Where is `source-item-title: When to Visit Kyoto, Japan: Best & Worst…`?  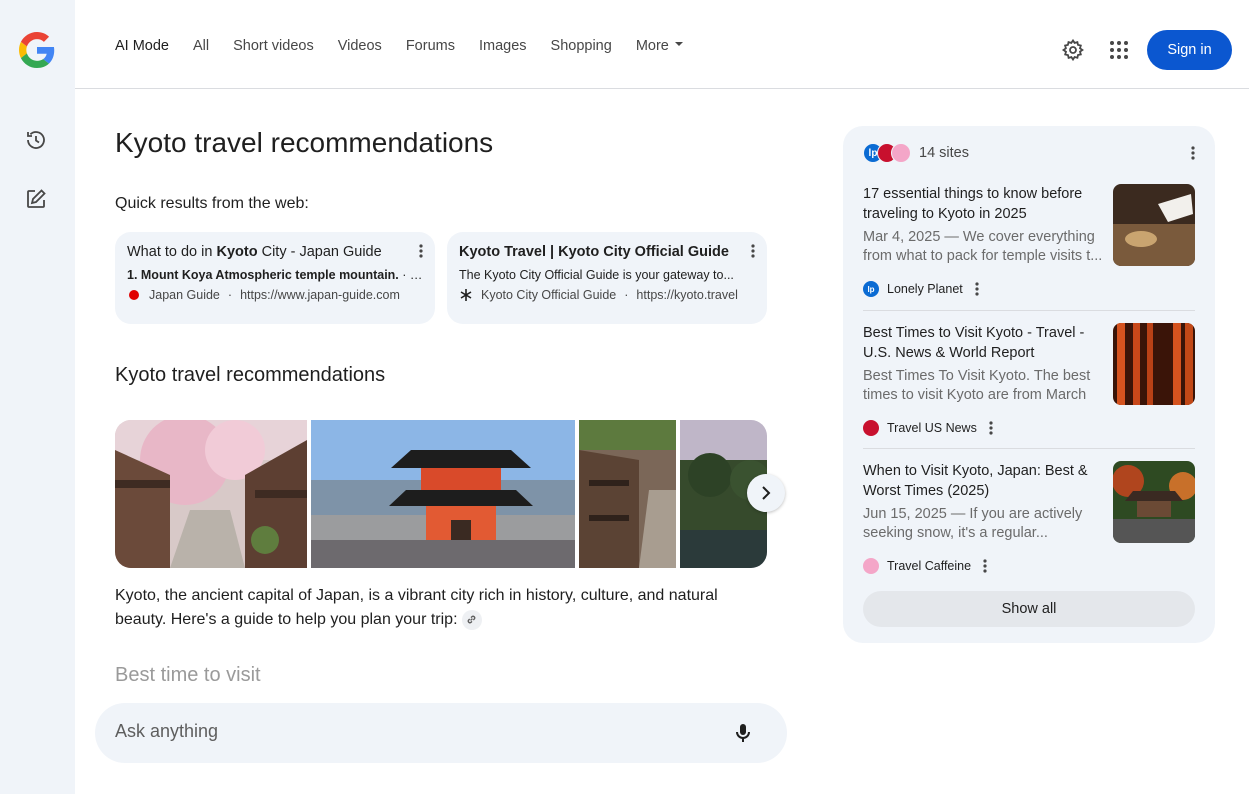 source-item-title: When to Visit Kyoto, Japan: Best & Worst… is located at coordinates (975, 481).